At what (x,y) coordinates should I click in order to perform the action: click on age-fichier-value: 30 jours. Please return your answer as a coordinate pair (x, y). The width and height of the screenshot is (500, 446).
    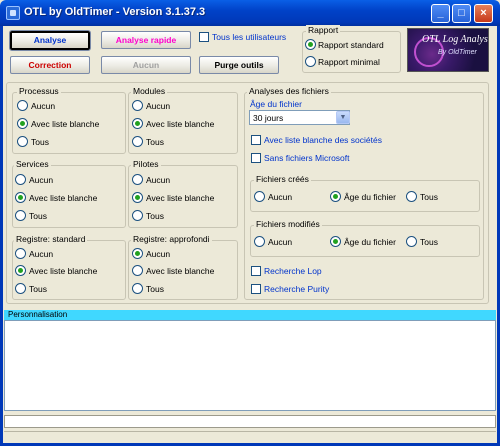
    Looking at the image, I should click on (268, 118).